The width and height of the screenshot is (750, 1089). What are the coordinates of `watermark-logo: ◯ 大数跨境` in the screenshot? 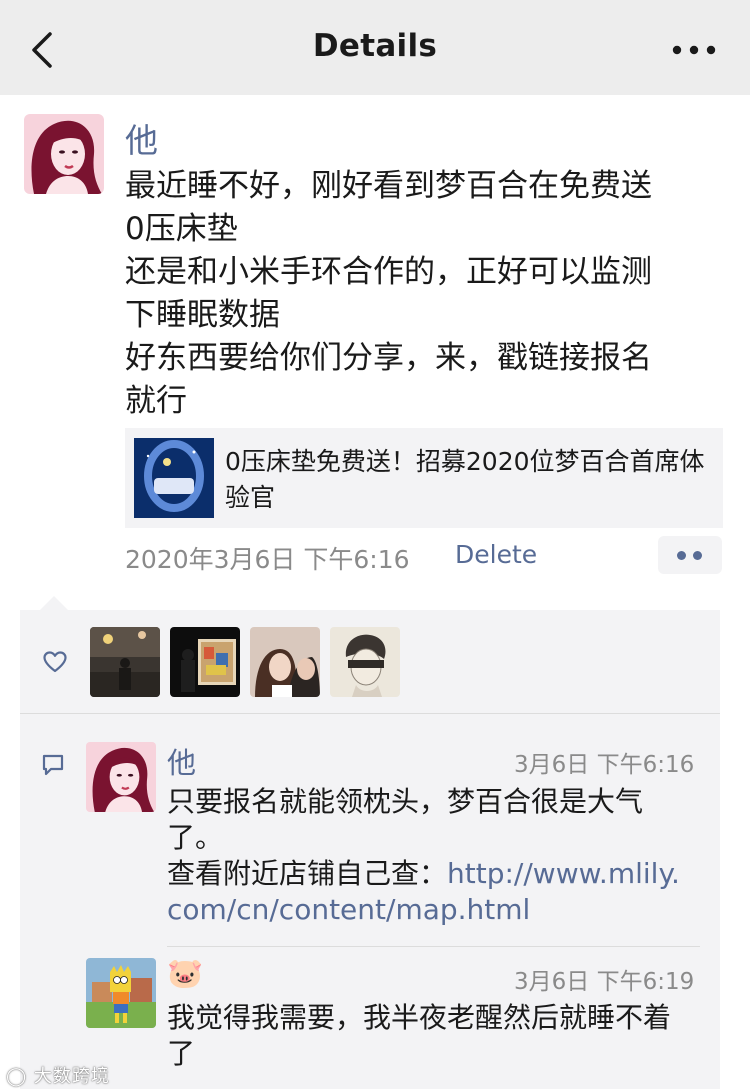 It's located at (58, 1075).